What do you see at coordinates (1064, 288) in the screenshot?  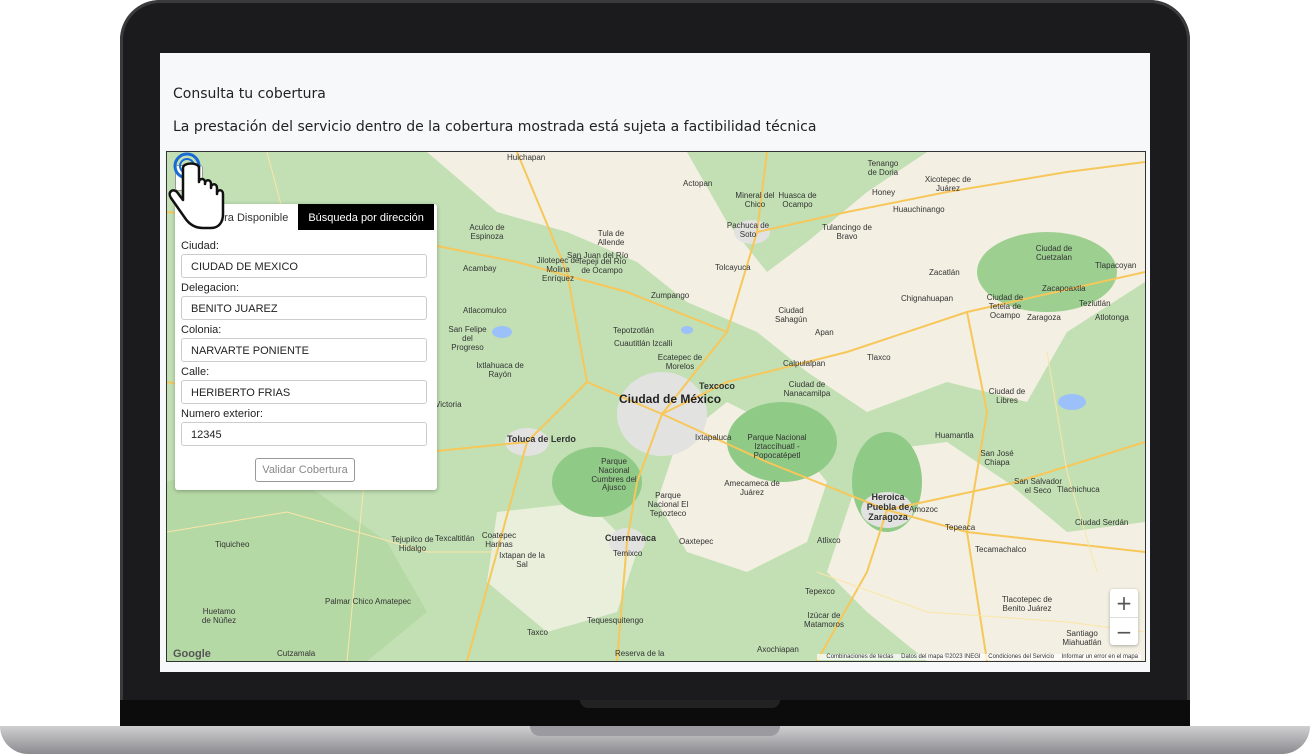 I see `map-label-zacapoaxtla: Zacapoaxtla` at bounding box center [1064, 288].